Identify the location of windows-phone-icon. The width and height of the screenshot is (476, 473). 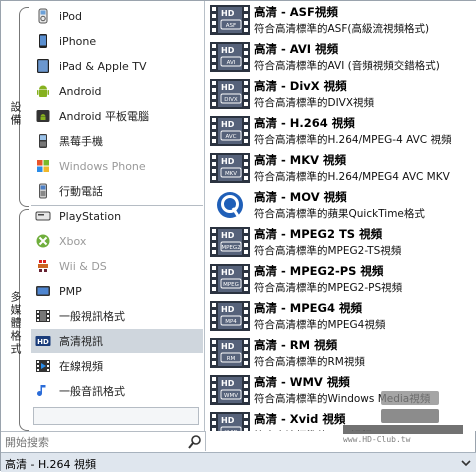
(43, 166).